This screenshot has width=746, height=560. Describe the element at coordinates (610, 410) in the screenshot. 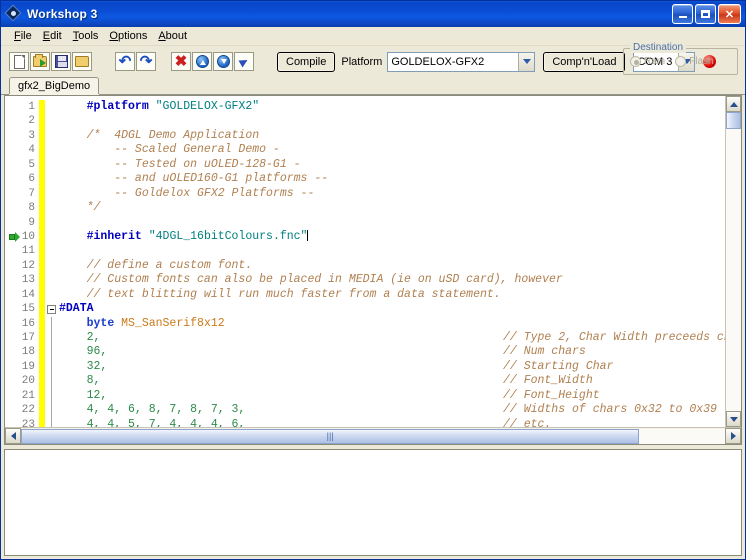

I see `trailing-comment: // Widths of chars 0x32 to 0x39` at that location.